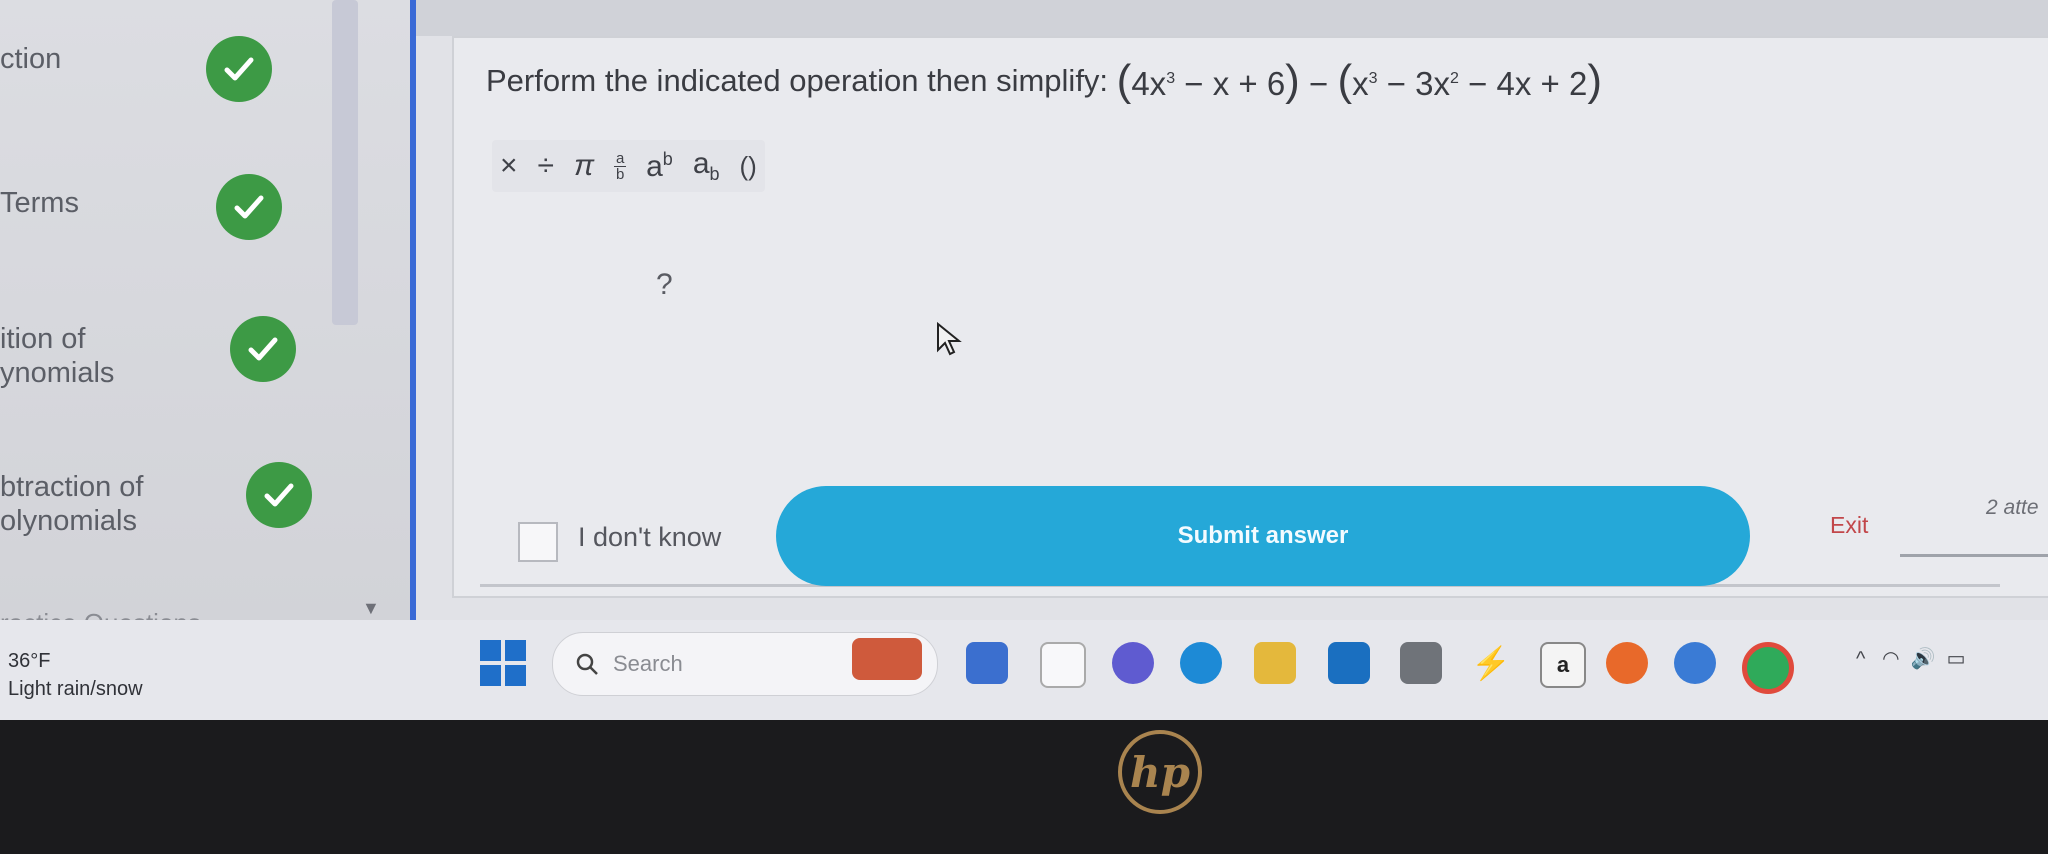  What do you see at coordinates (538, 542) in the screenshot?
I see `dont-know-checkbox` at bounding box center [538, 542].